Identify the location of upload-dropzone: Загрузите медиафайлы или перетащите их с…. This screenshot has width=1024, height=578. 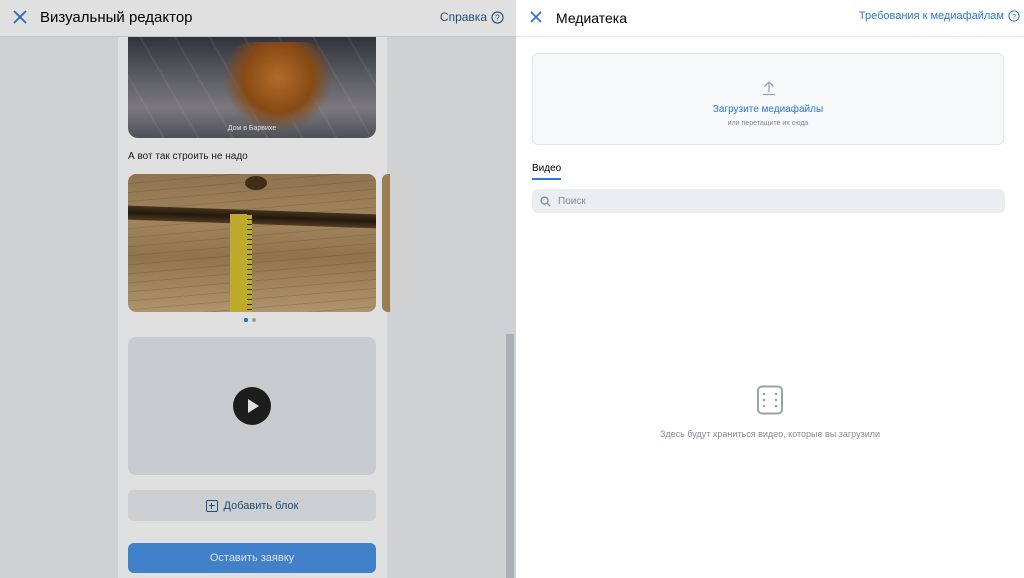
(768, 99).